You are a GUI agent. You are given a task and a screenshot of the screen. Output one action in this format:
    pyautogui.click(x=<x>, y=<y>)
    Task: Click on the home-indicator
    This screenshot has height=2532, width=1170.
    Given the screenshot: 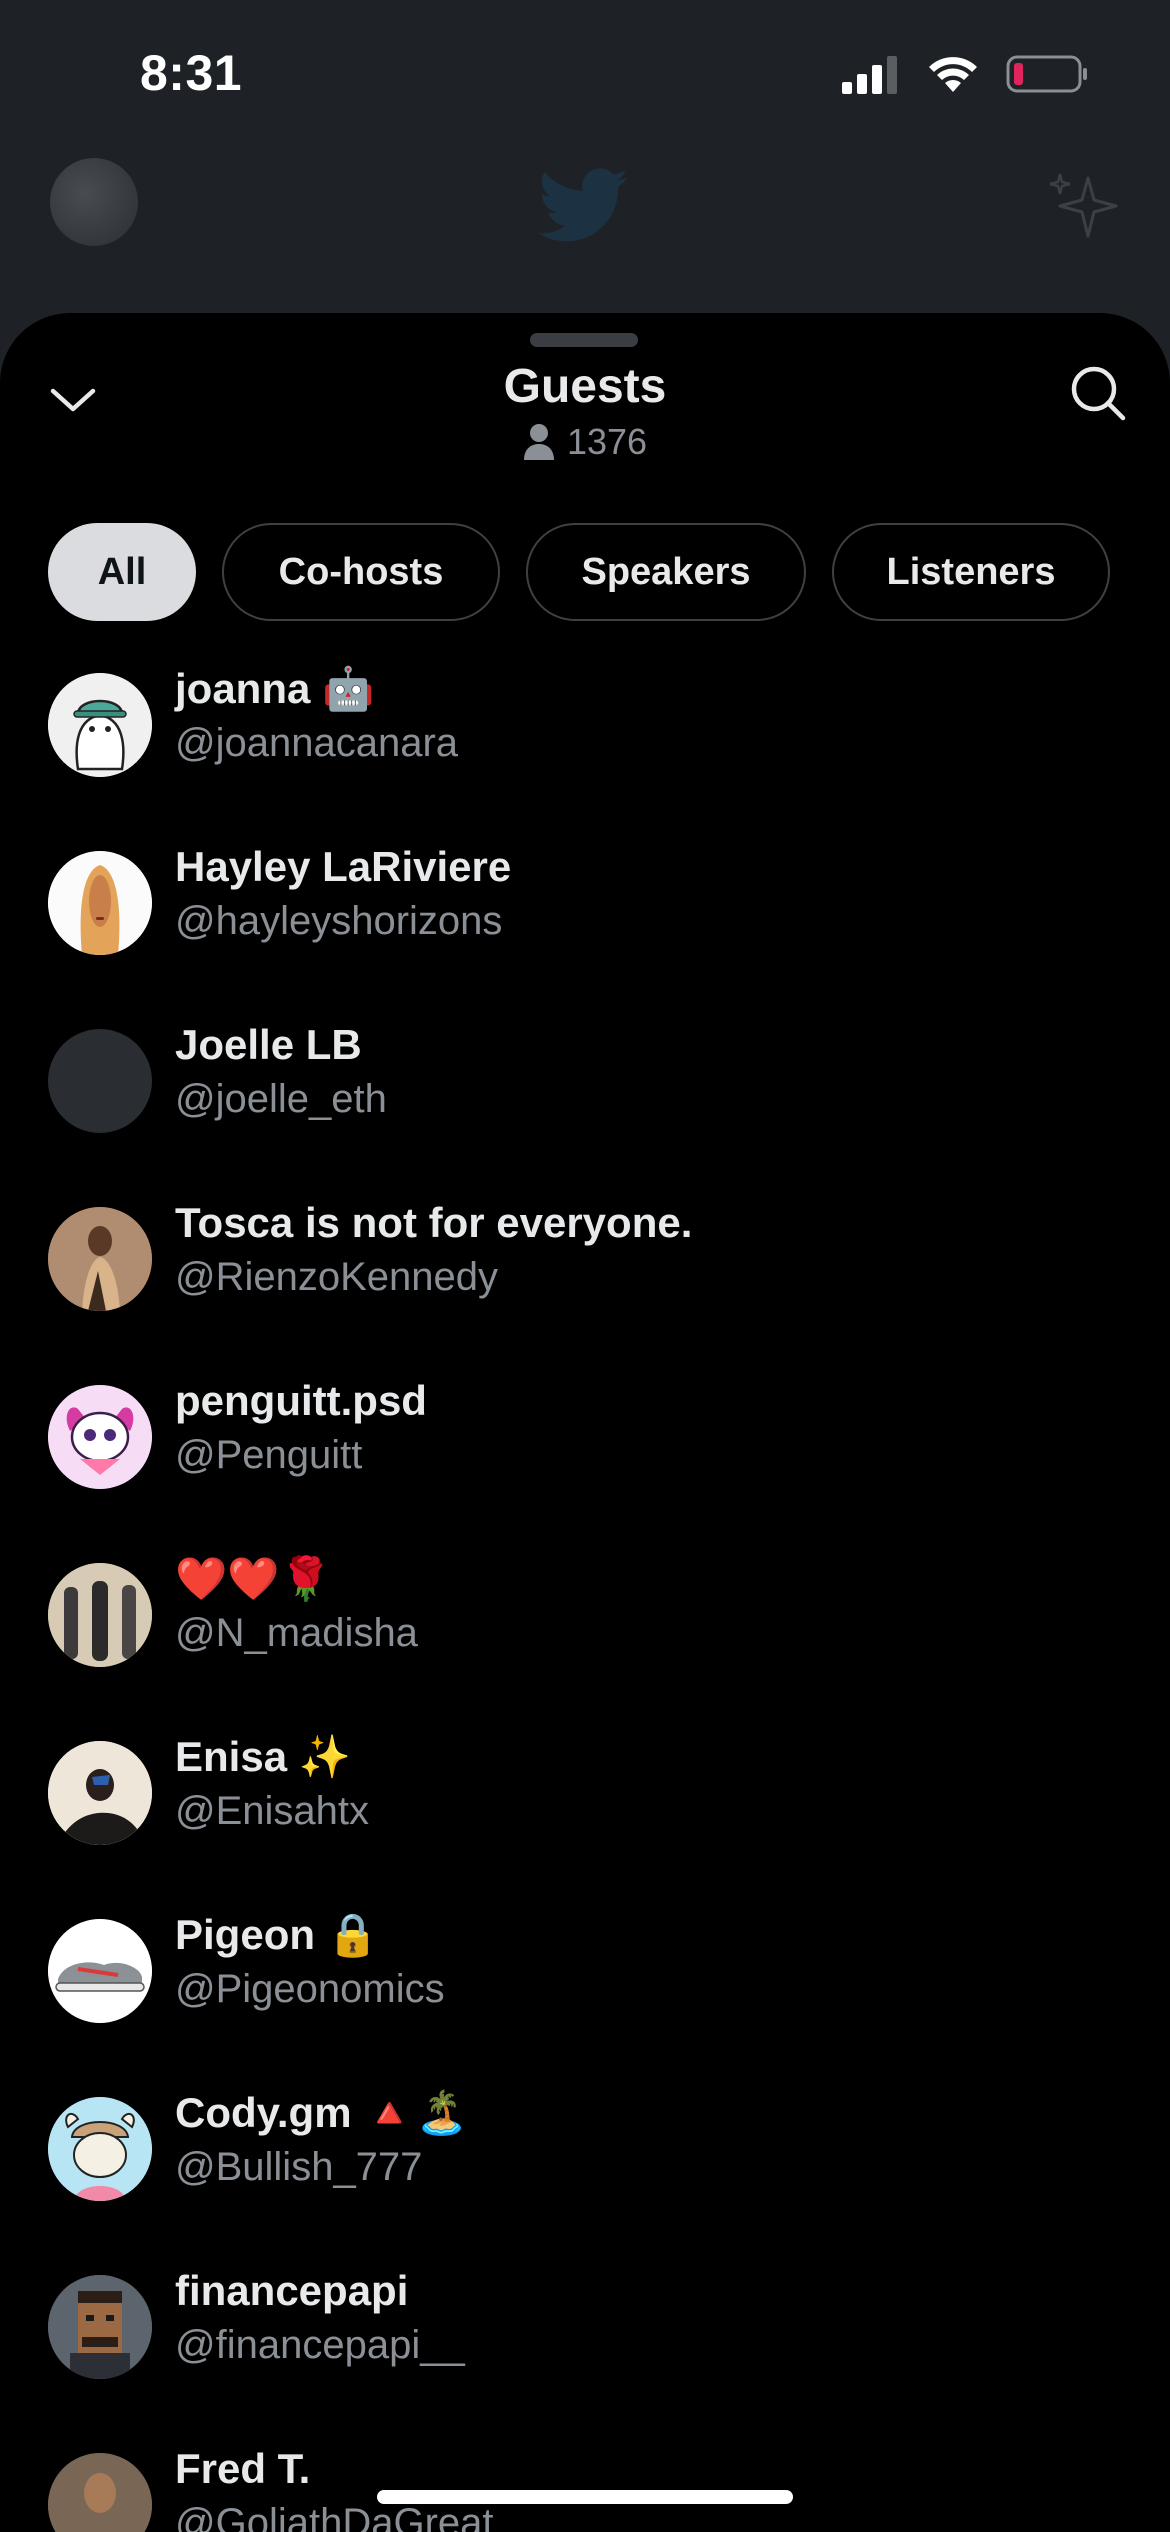 What is the action you would take?
    pyautogui.click(x=585, y=2497)
    